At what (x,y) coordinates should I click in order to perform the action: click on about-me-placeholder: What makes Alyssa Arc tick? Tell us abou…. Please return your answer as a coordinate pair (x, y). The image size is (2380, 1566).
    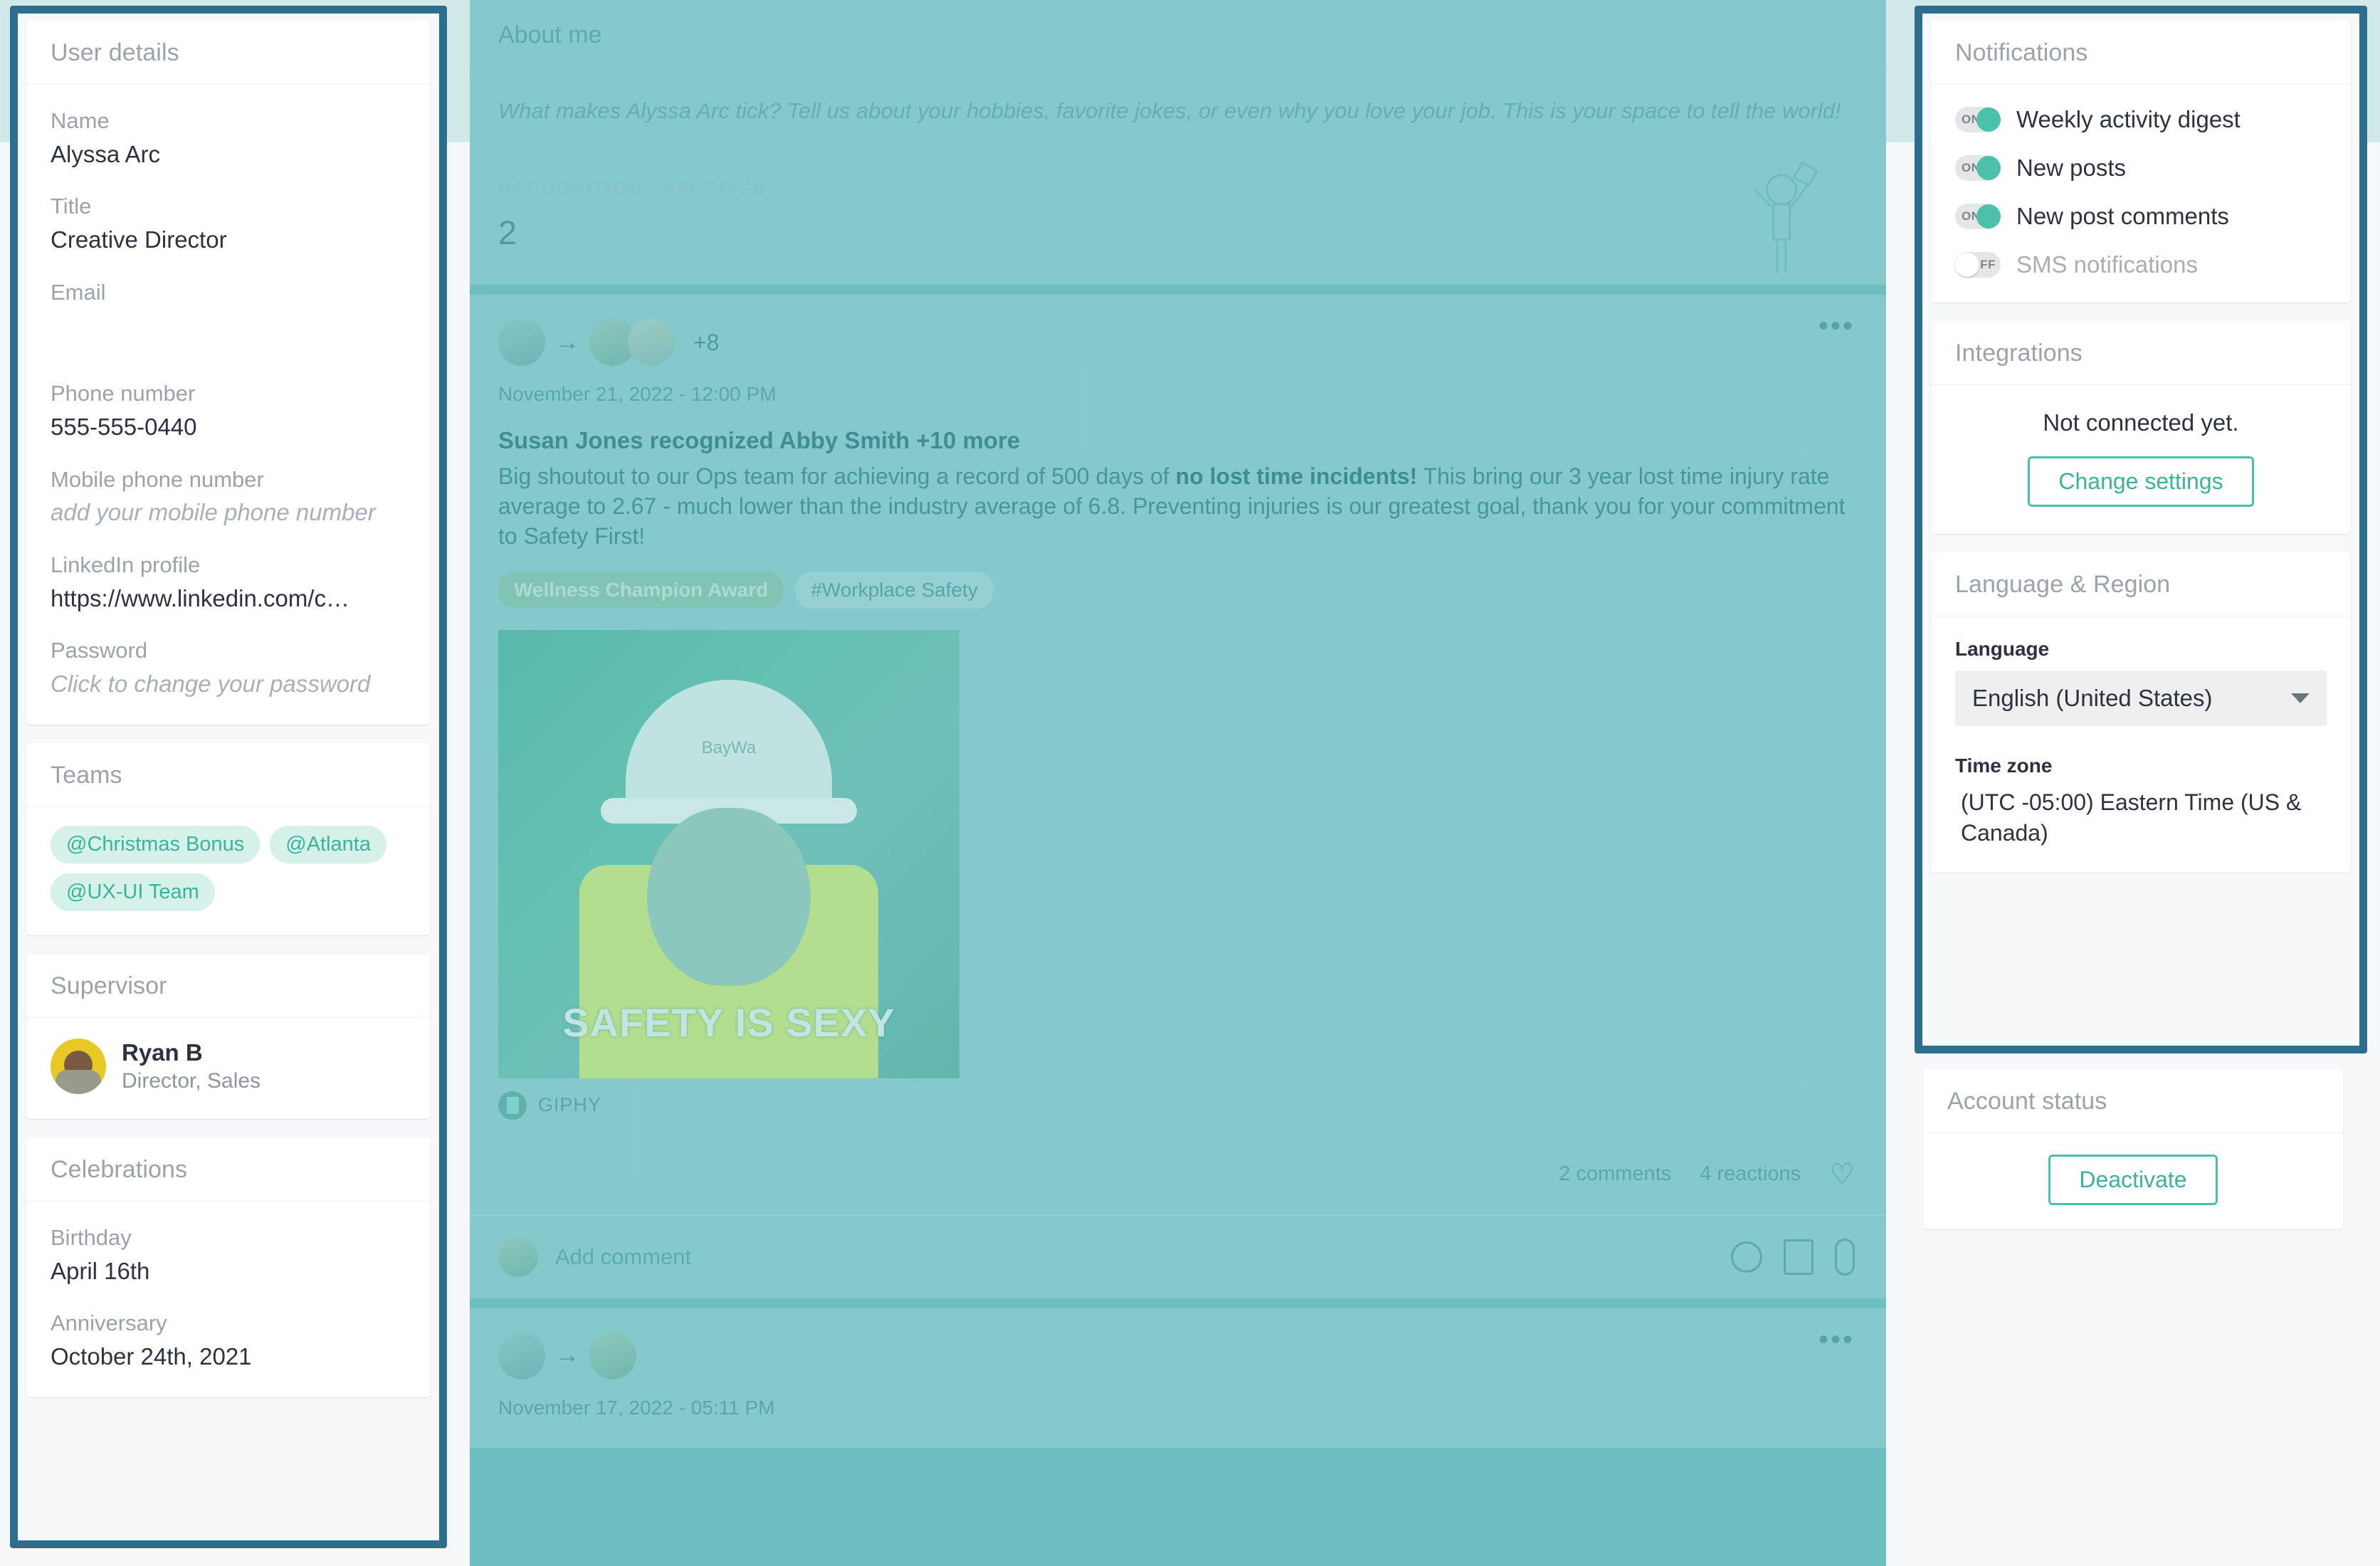
    Looking at the image, I should click on (1178, 113).